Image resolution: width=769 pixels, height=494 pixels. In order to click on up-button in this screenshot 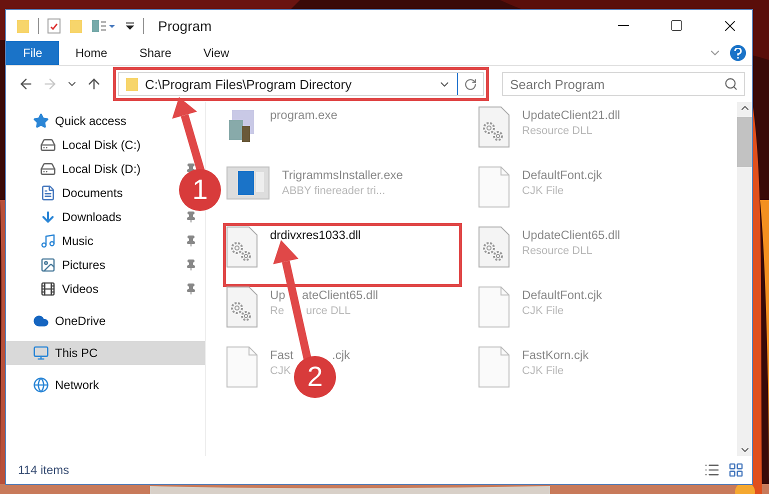, I will do `click(94, 84)`.